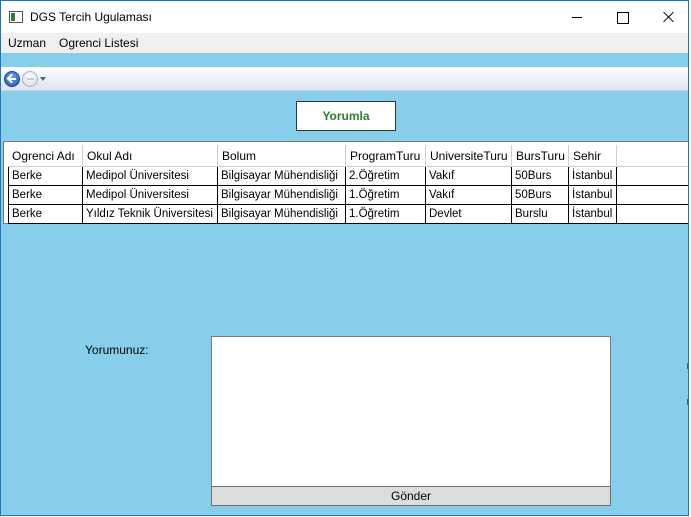  What do you see at coordinates (344, 17) in the screenshot?
I see `title-bar: DGS Tercih Ugulaması` at bounding box center [344, 17].